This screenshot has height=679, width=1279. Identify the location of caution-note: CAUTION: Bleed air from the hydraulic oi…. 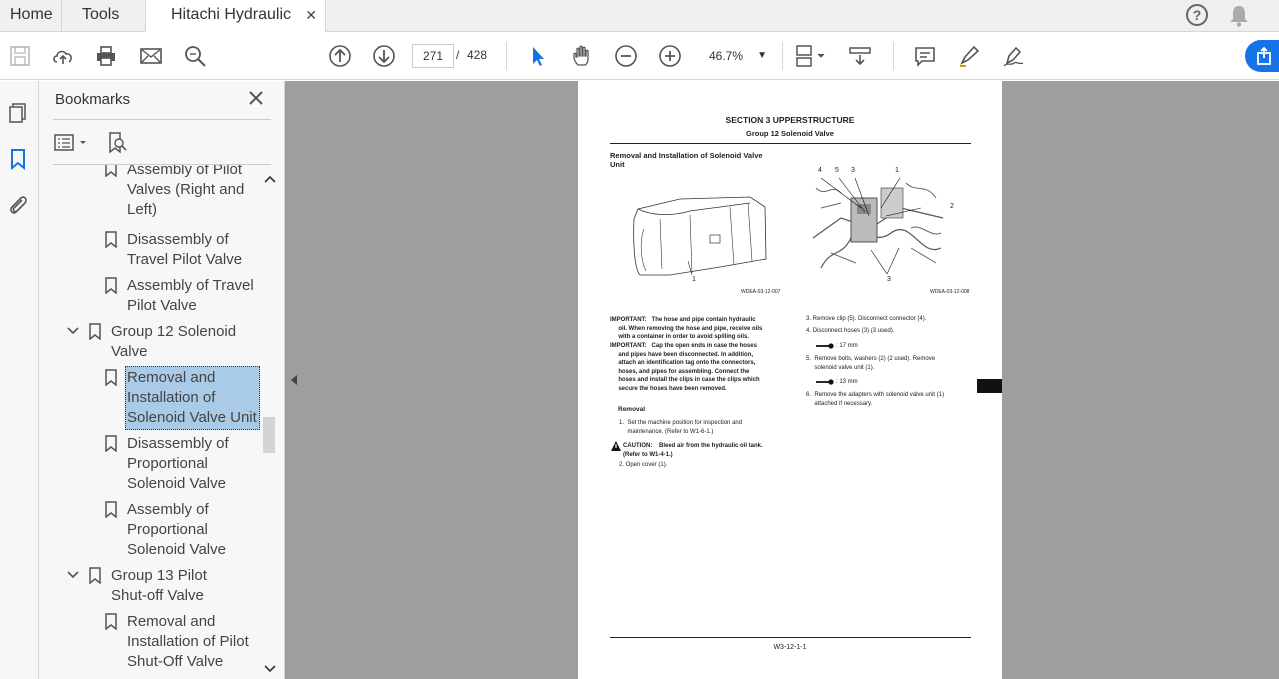
(693, 450).